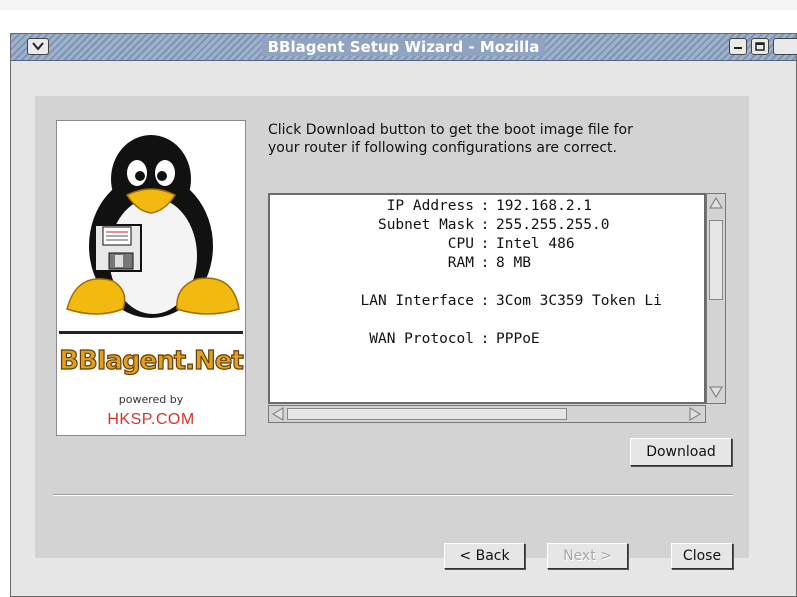  I want to click on config-row: CPU: Intel 486, so click(486, 244).